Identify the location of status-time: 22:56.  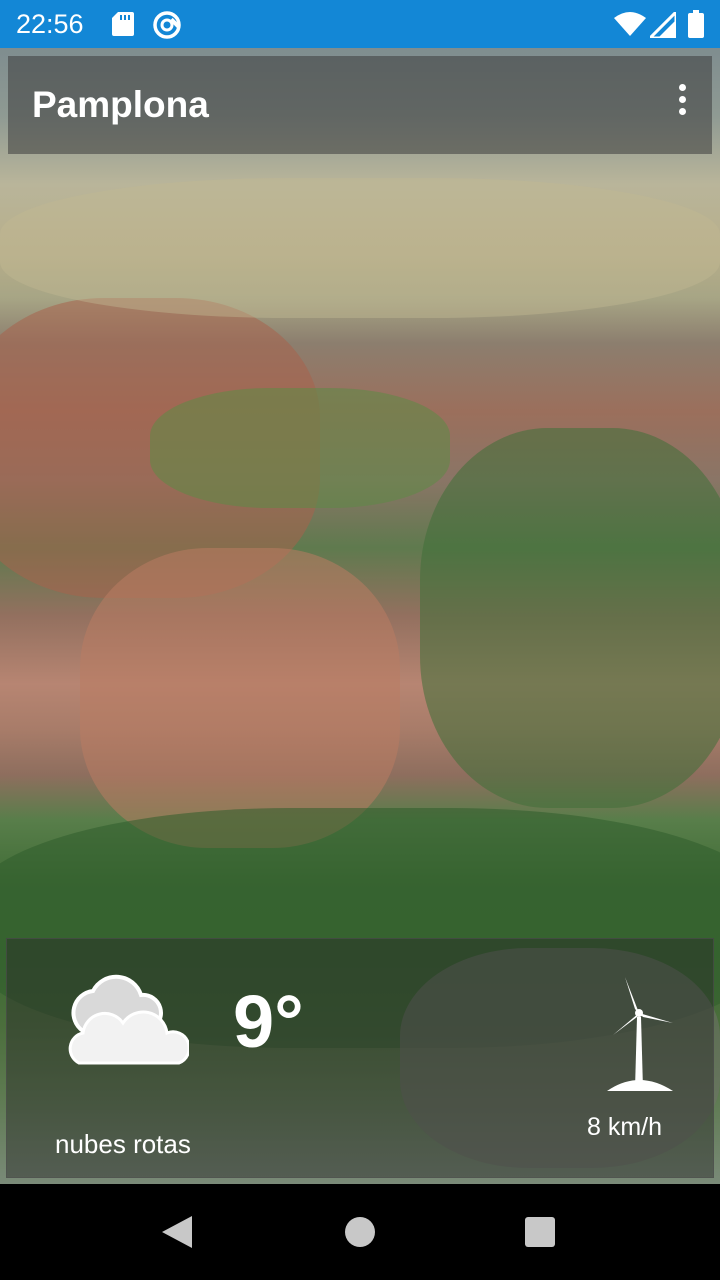
(50, 24).